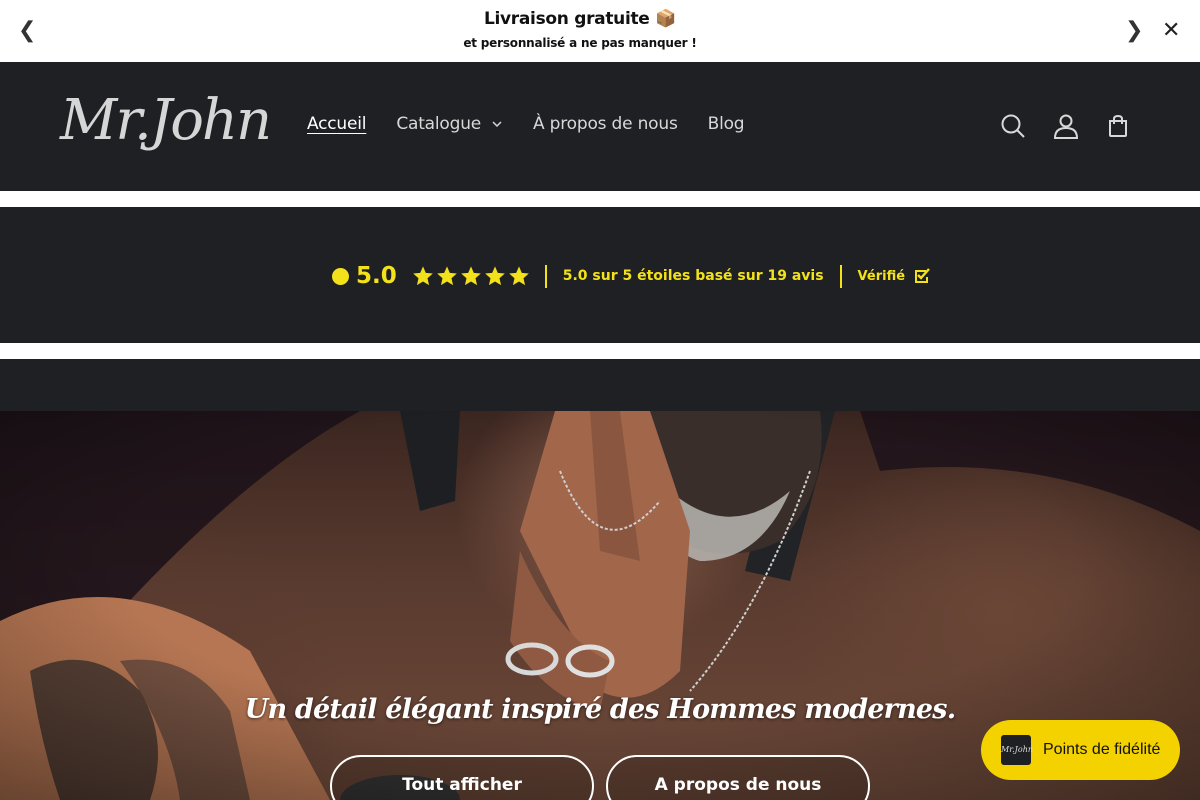  I want to click on nav-blog: Blog, so click(726, 124).